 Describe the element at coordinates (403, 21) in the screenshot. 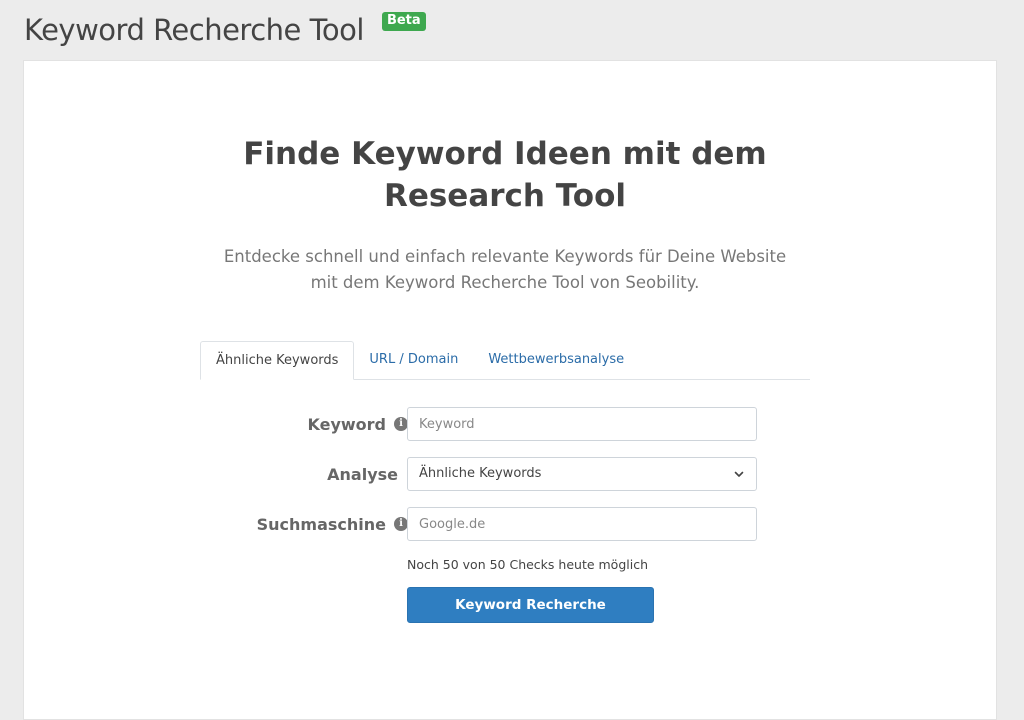

I see `beta-badge: Beta` at that location.